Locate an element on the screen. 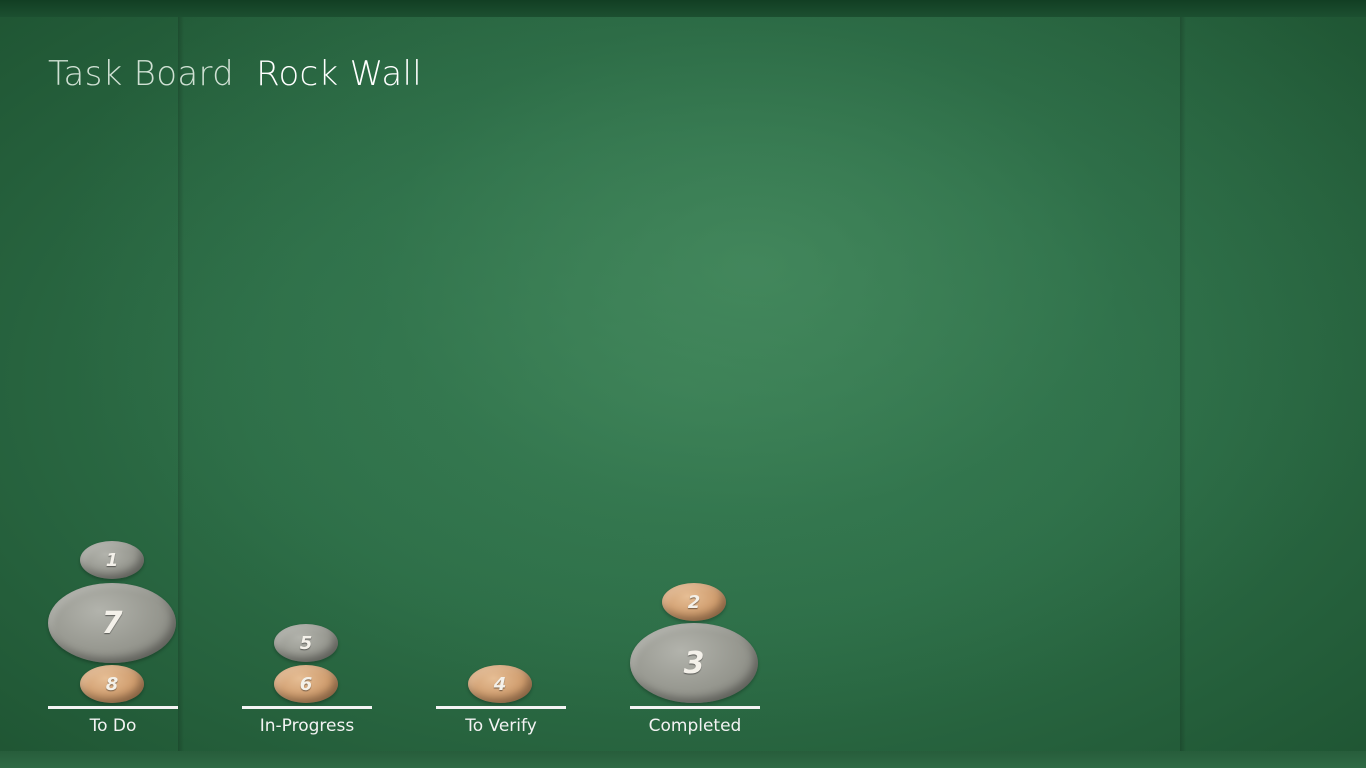  lane-label: In-Progress is located at coordinates (307, 726).